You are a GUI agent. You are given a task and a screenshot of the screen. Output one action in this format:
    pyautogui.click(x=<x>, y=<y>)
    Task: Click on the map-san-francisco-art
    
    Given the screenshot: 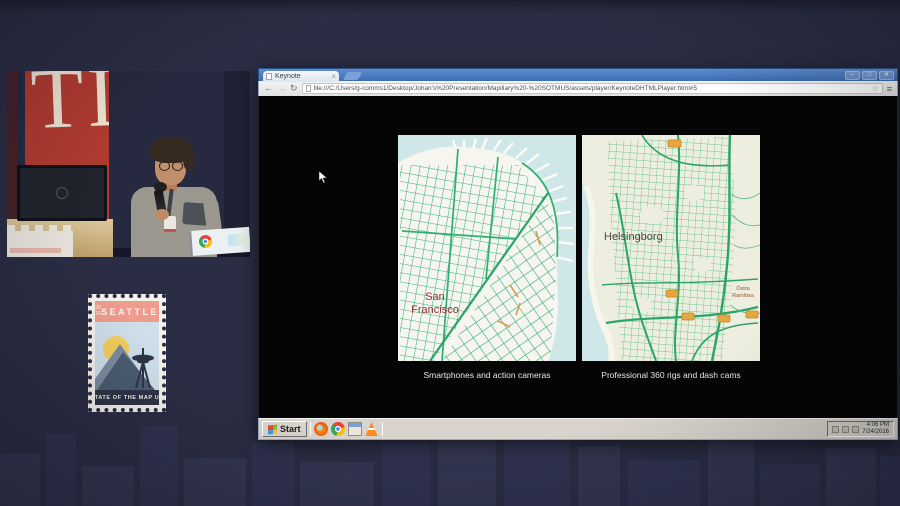 What is the action you would take?
    pyautogui.click(x=487, y=248)
    